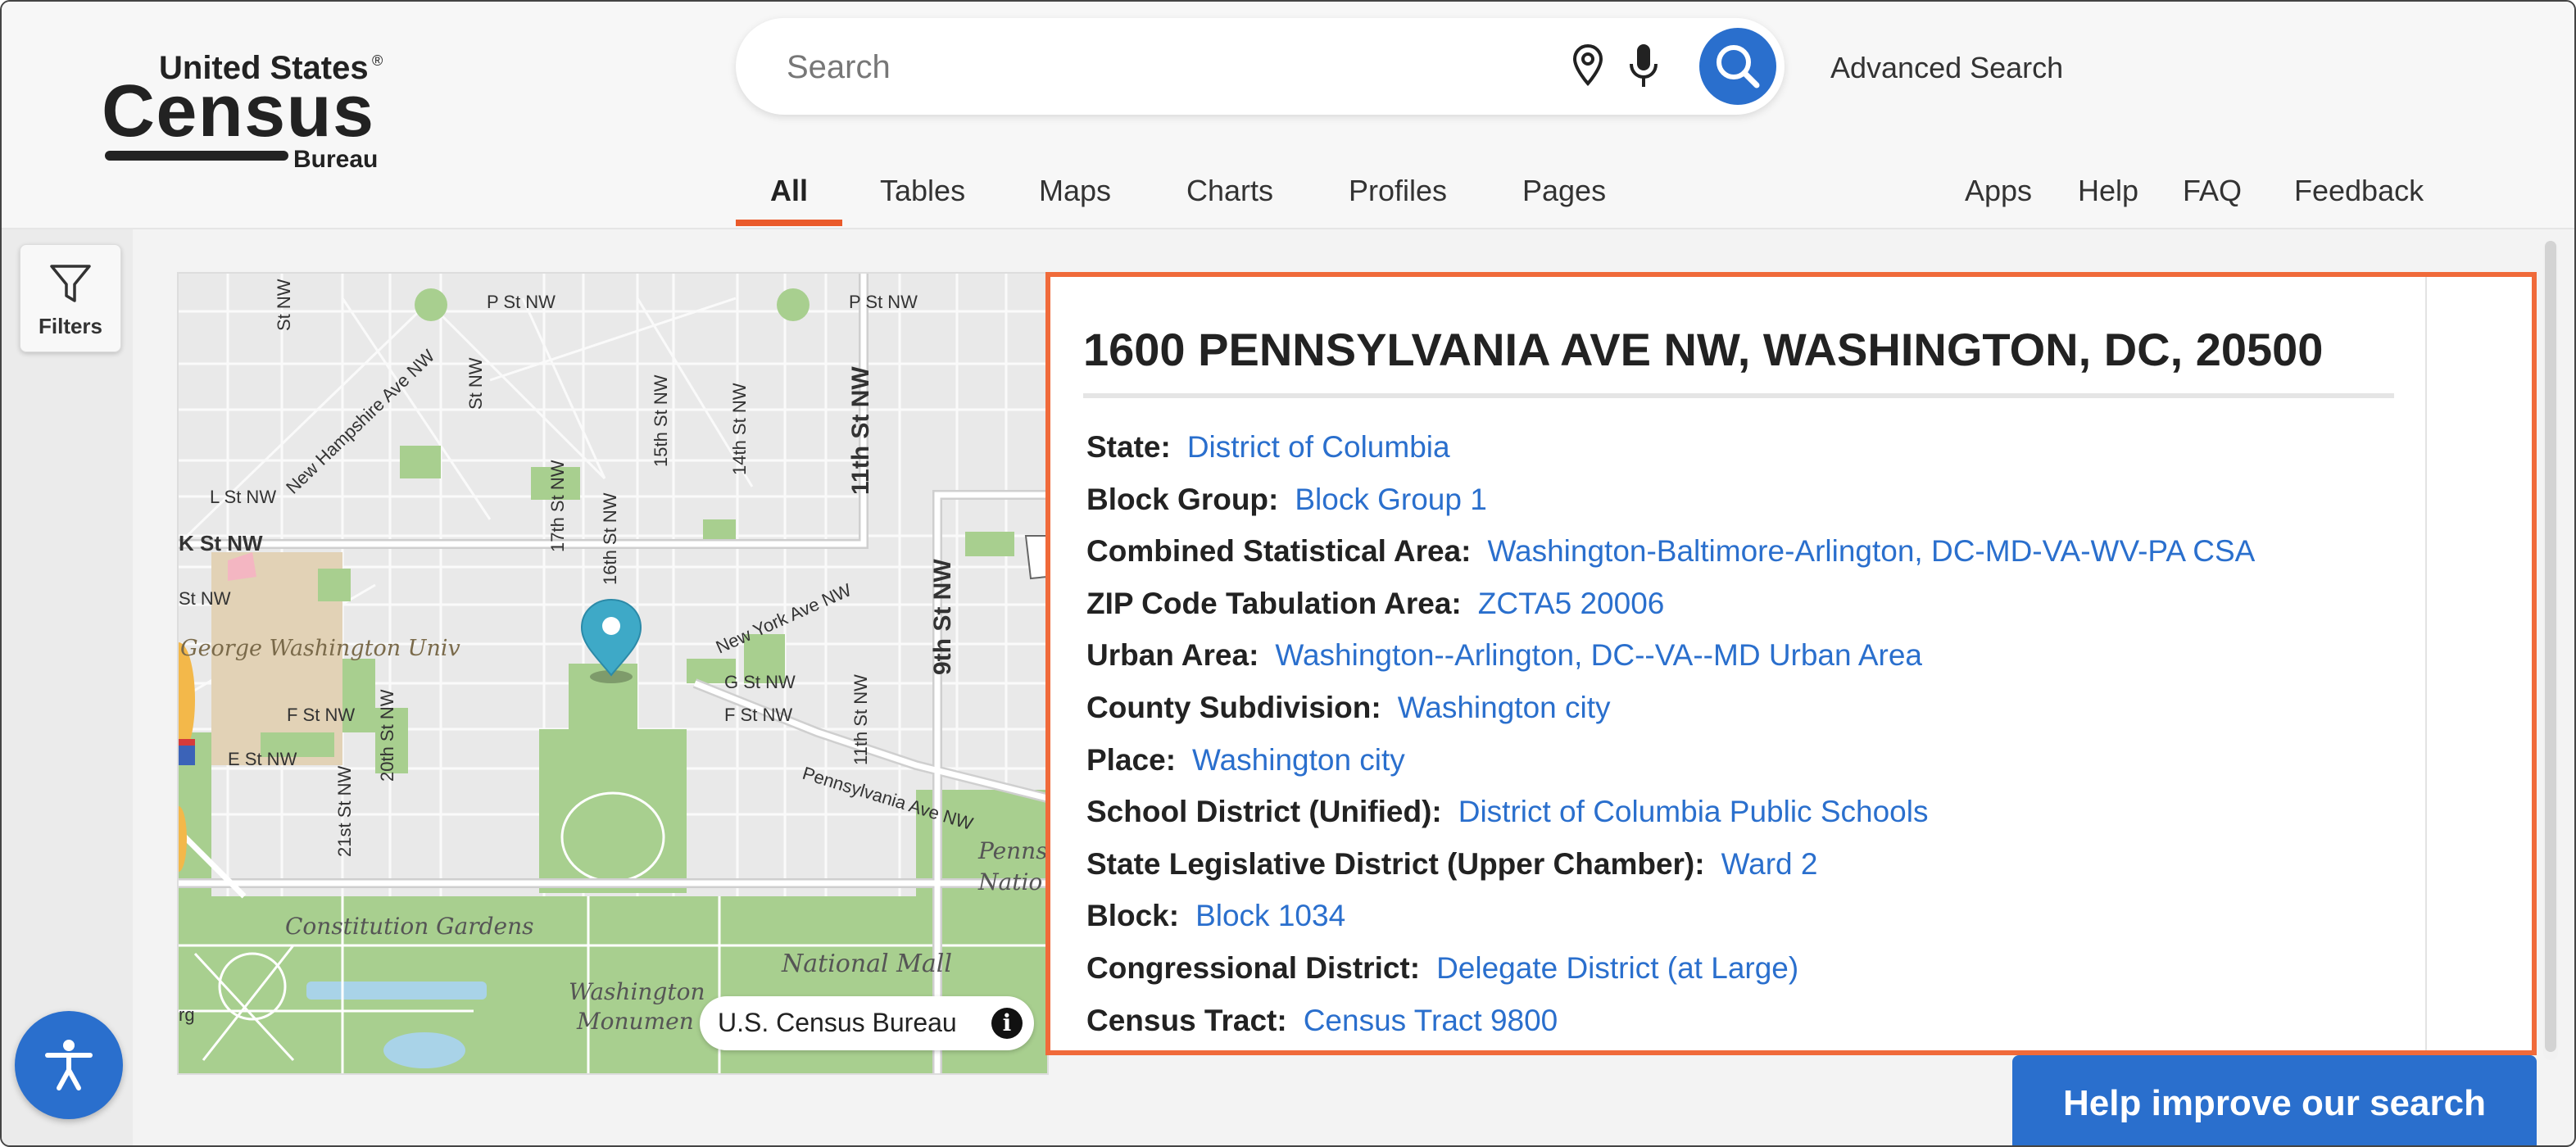  I want to click on map-label: rg, so click(187, 1014).